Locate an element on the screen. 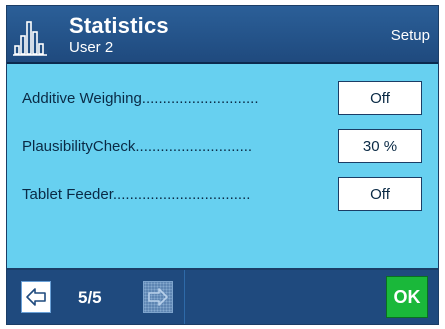  page-title: Statistics is located at coordinates (119, 25).